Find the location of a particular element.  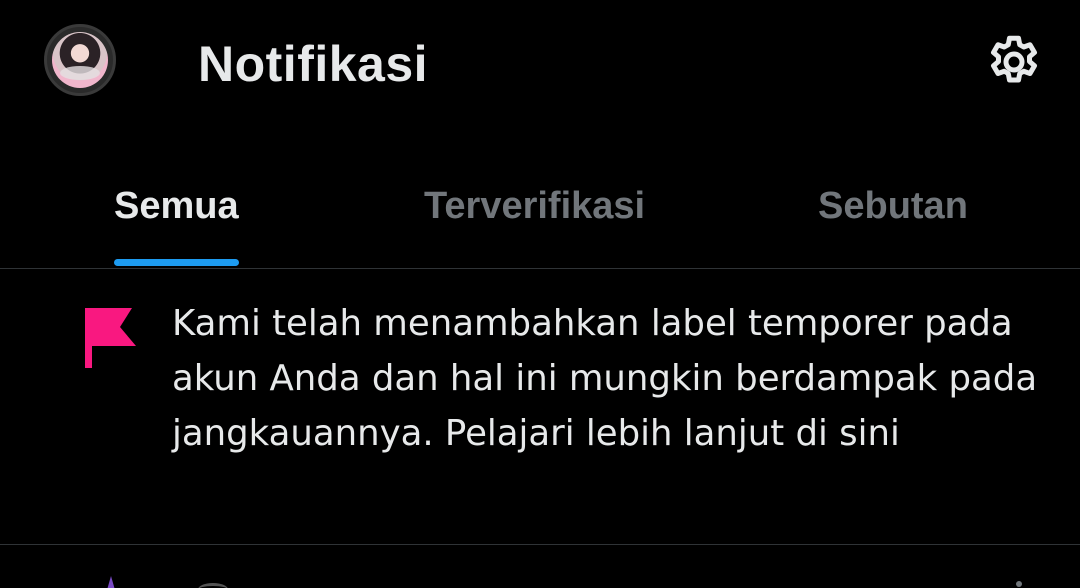

flag-icon is located at coordinates (110, 338).